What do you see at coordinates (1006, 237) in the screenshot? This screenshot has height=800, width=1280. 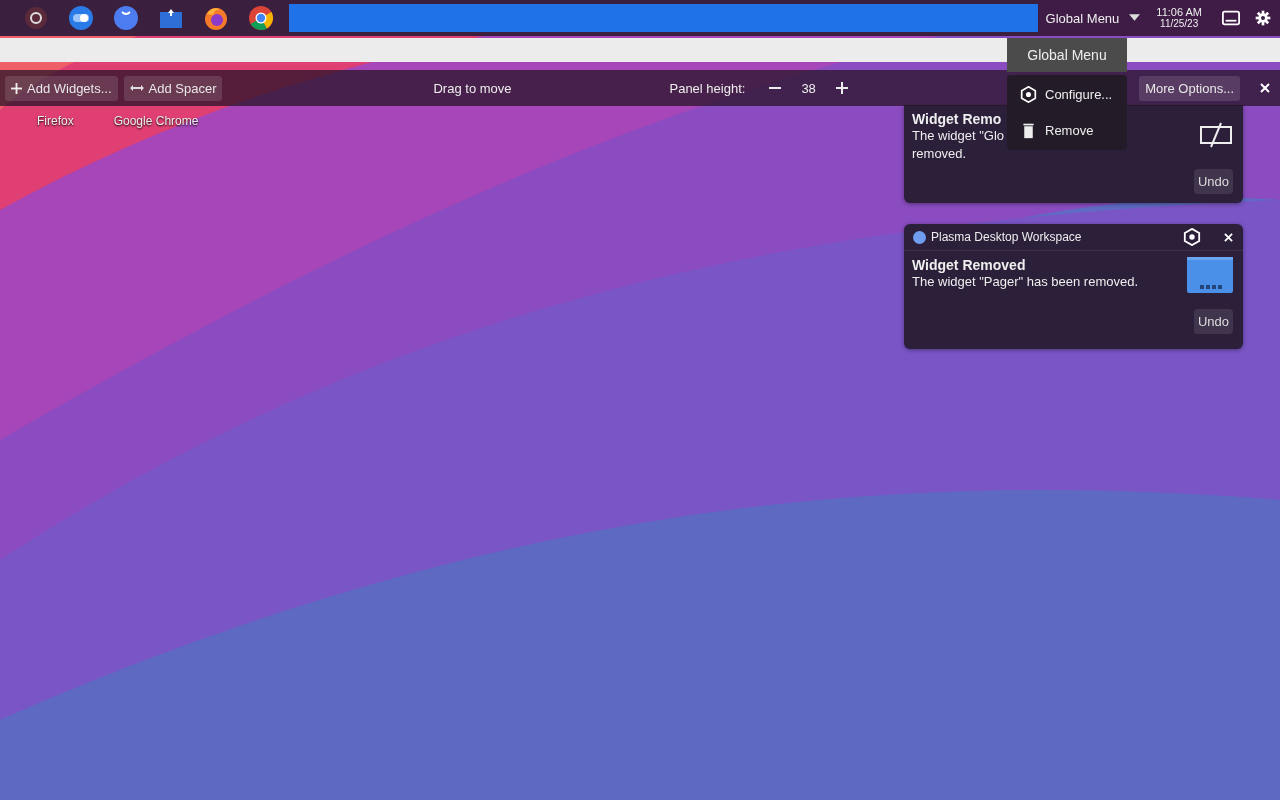 I see `app-name: Plasma Desktop Workspace` at bounding box center [1006, 237].